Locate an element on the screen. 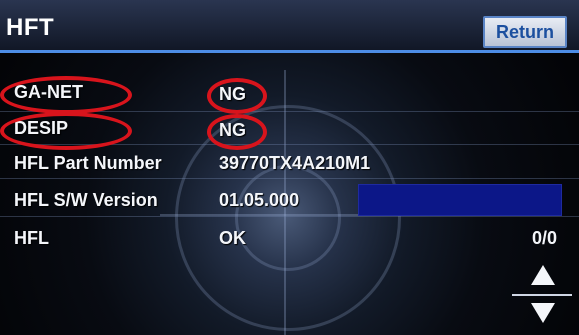  scroll-down-button is located at coordinates (543, 313).